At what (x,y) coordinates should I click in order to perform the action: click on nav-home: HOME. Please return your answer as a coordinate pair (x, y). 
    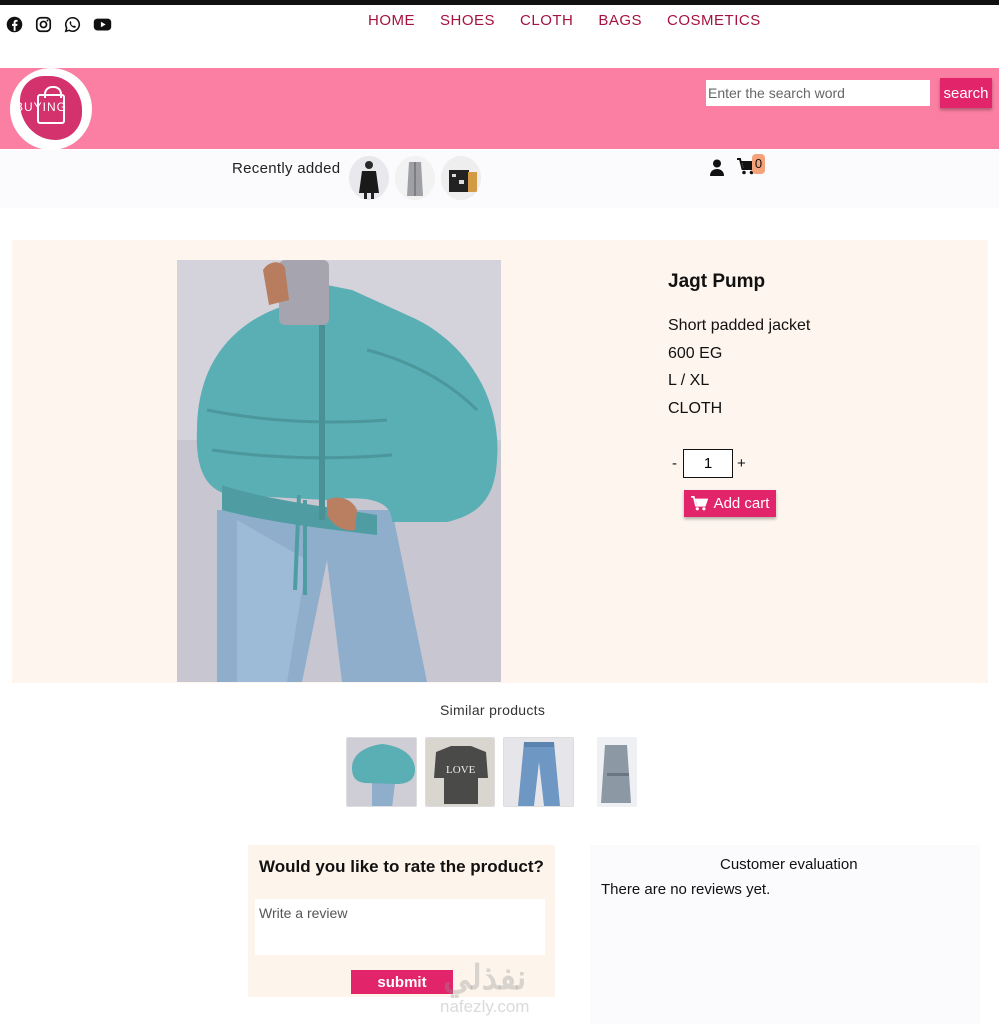
    Looking at the image, I should click on (391, 20).